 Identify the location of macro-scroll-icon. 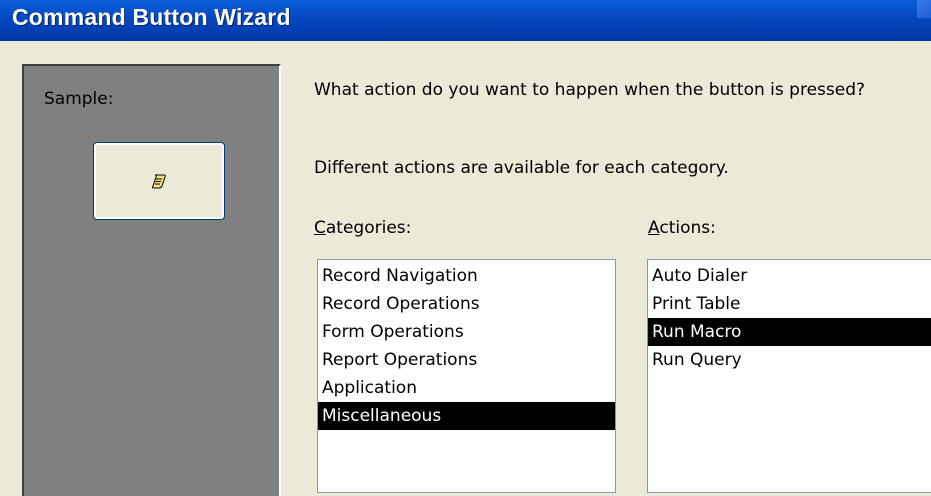
(159, 181).